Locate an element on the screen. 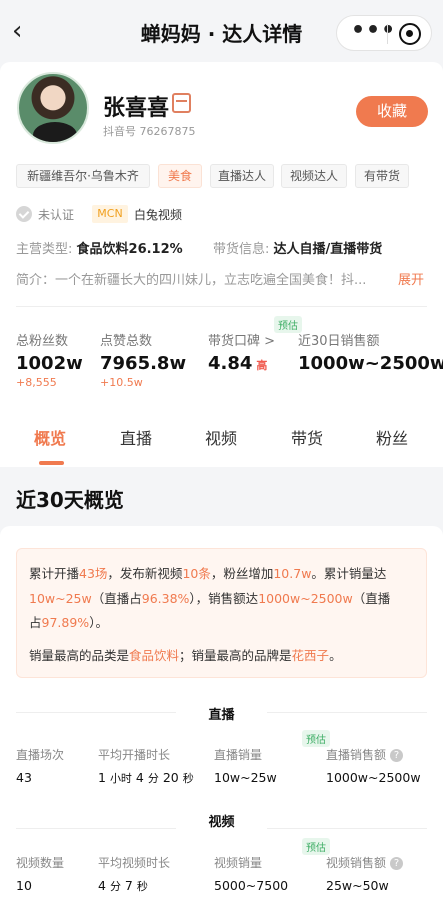 This screenshot has height=899, width=443. check-circle-icon is located at coordinates (24, 214).